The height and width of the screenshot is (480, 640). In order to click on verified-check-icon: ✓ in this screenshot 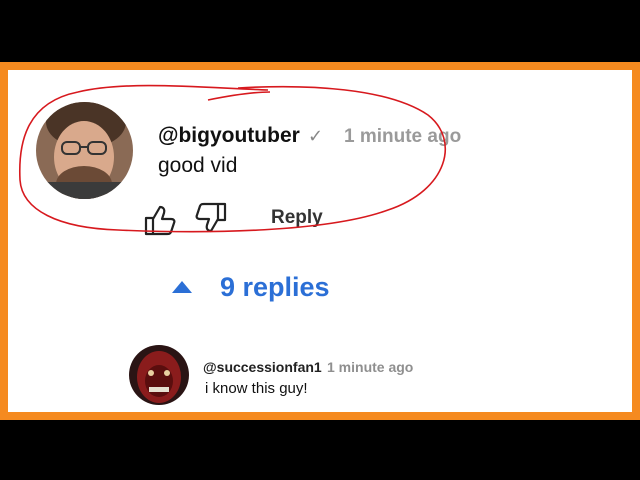, I will do `click(316, 136)`.